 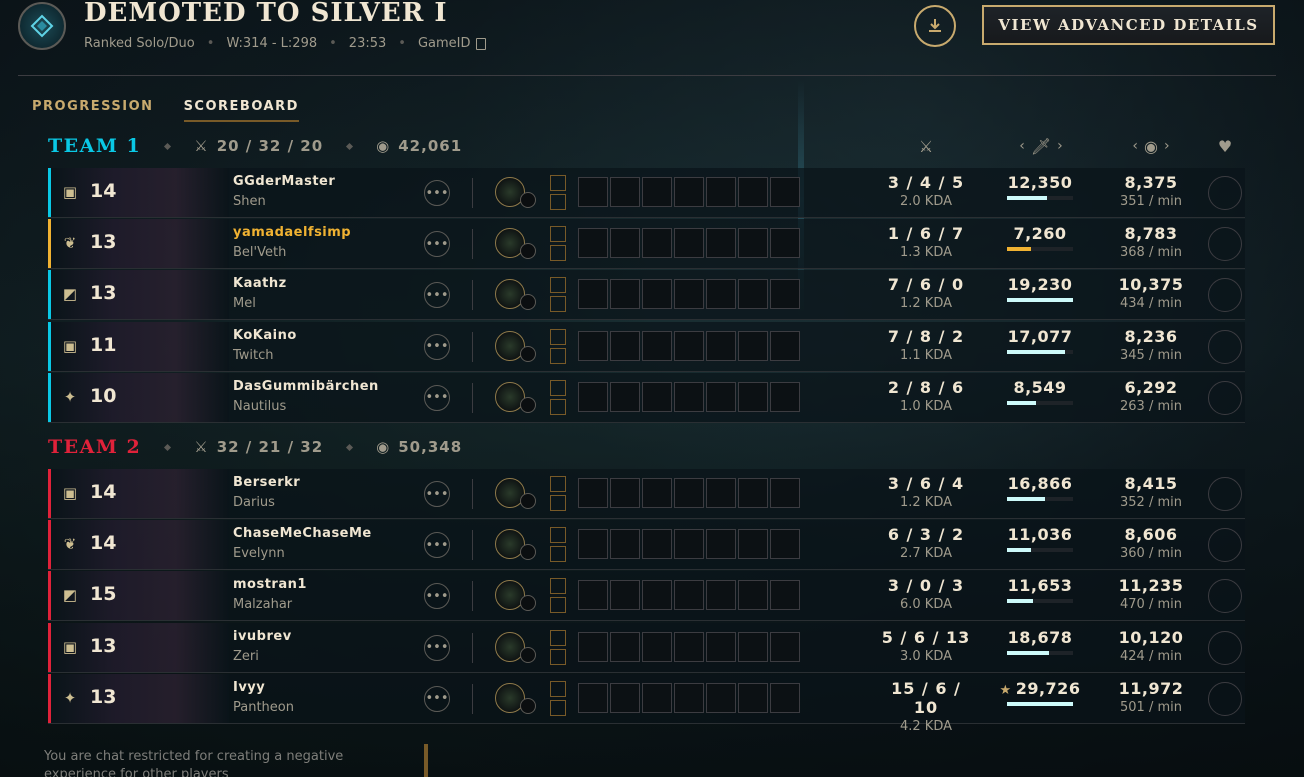 What do you see at coordinates (262, 636) in the screenshot?
I see `summoner-name: ivubrev` at bounding box center [262, 636].